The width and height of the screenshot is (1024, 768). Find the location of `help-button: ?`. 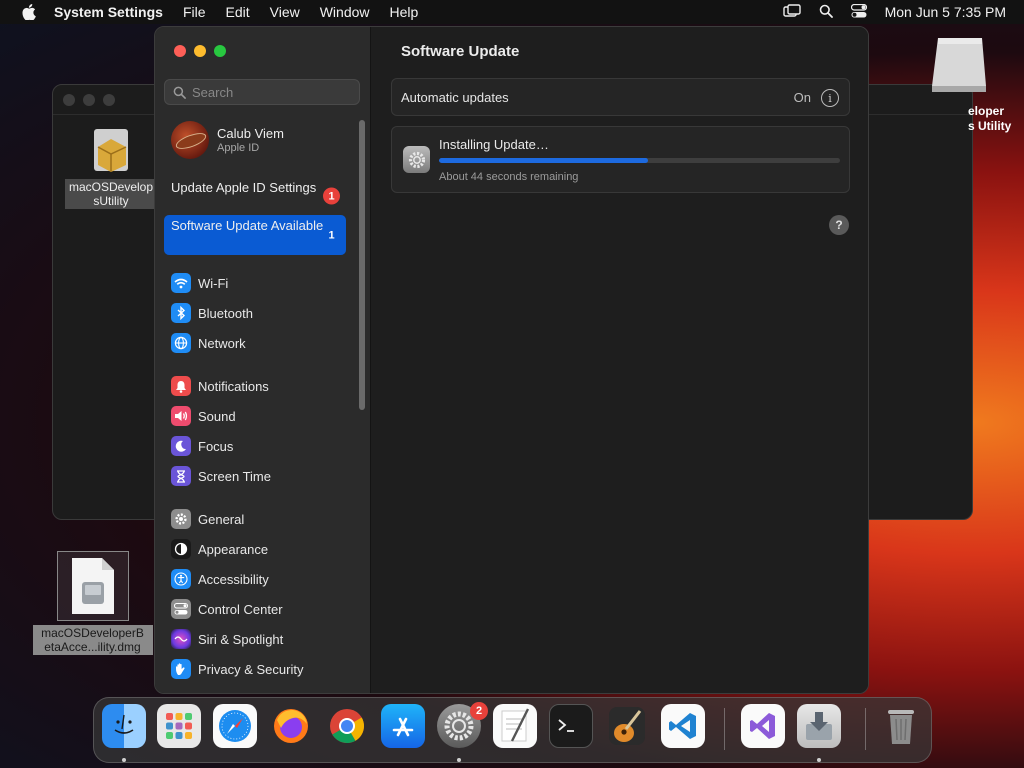

help-button: ? is located at coordinates (839, 225).